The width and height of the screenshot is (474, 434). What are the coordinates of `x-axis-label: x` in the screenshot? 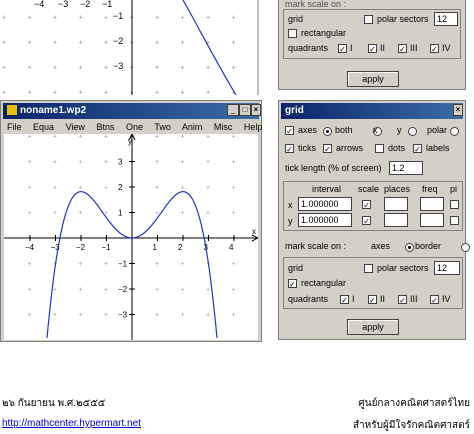 It's located at (254, 231).